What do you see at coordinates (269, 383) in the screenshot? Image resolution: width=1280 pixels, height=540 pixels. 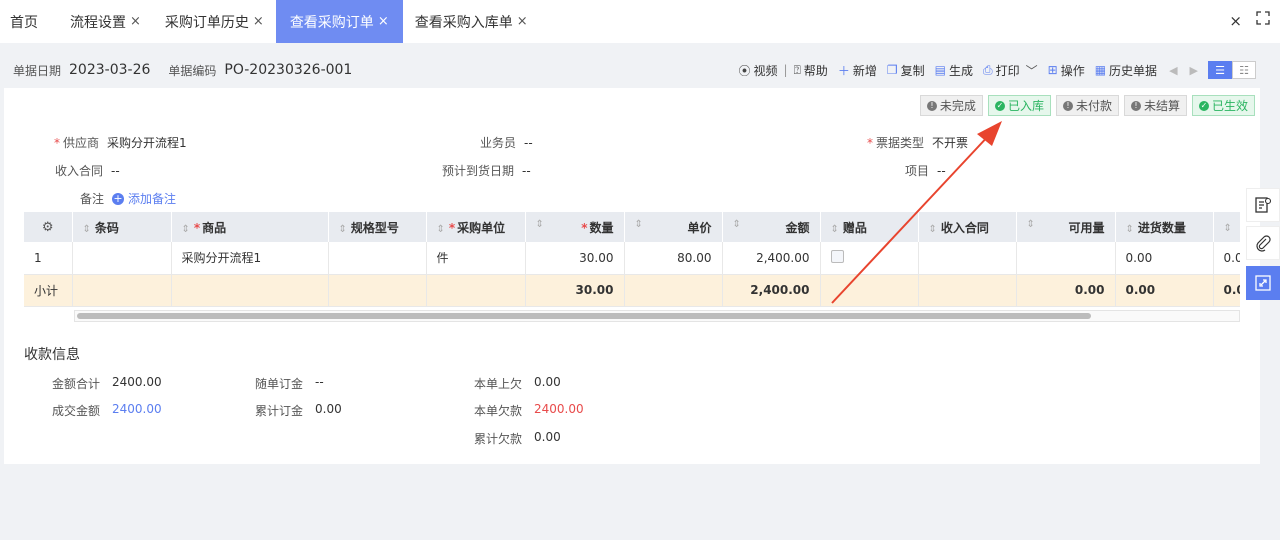 I see `payment-order-deposit: 随单订金 --` at bounding box center [269, 383].